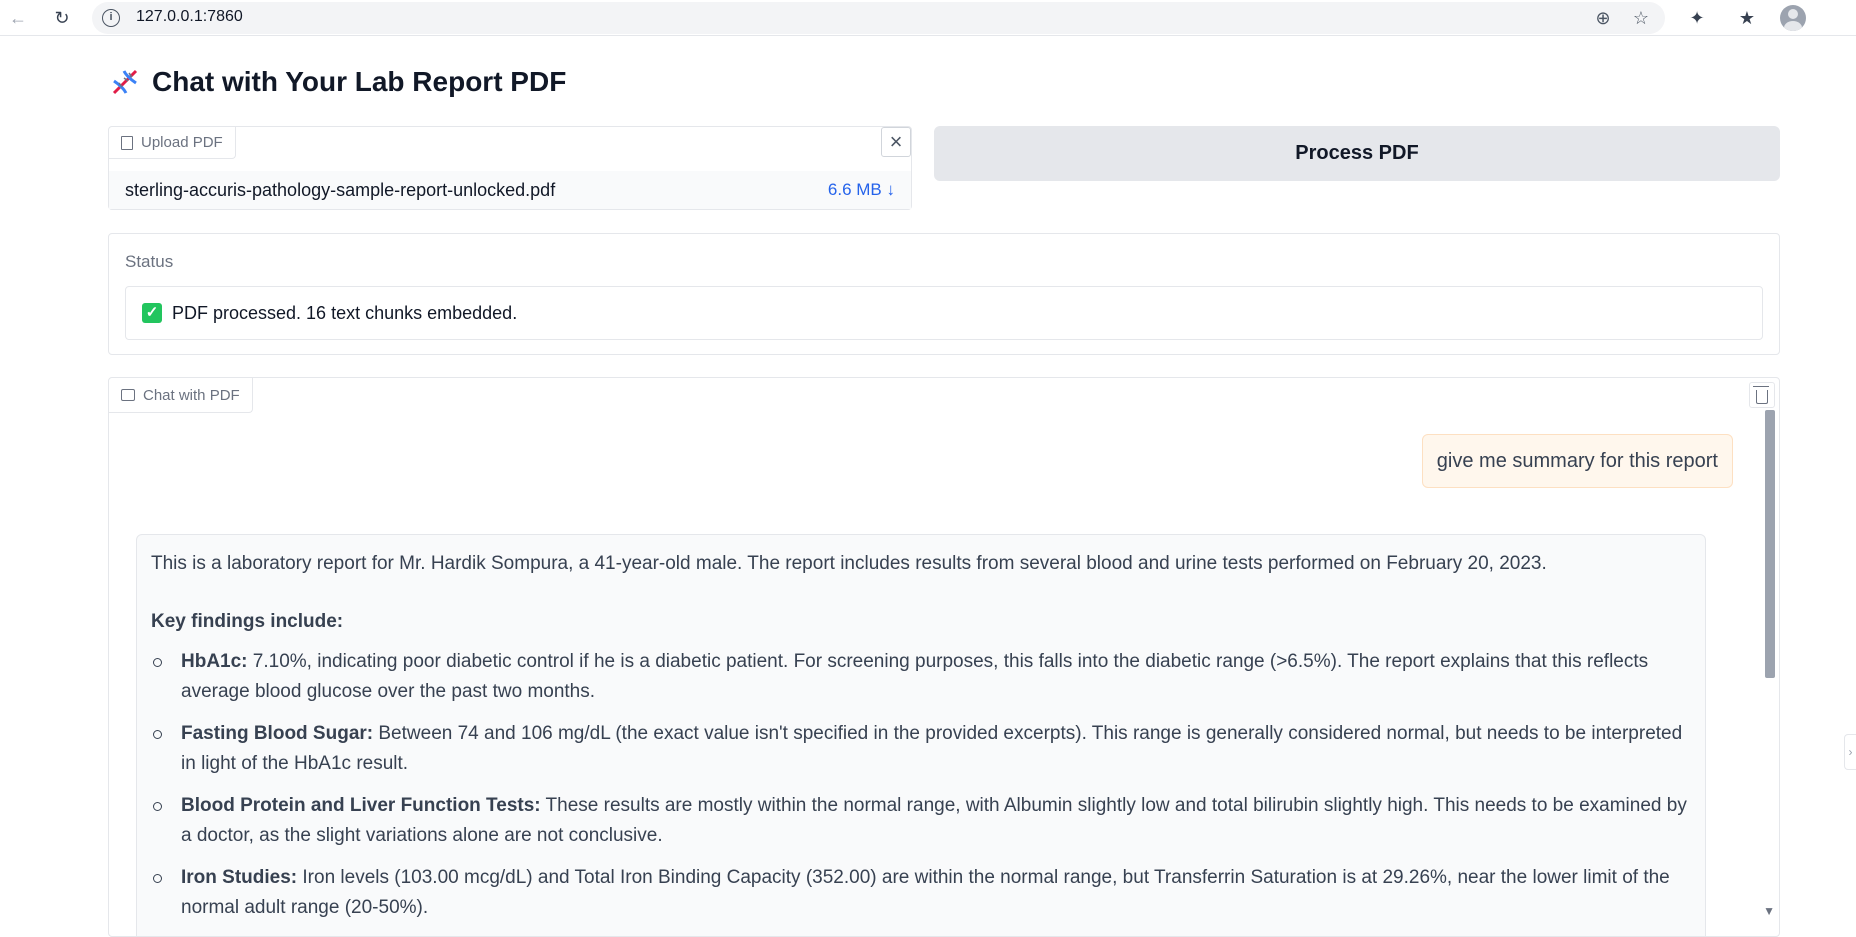 The width and height of the screenshot is (1856, 937). I want to click on chat-icon, so click(128, 395).